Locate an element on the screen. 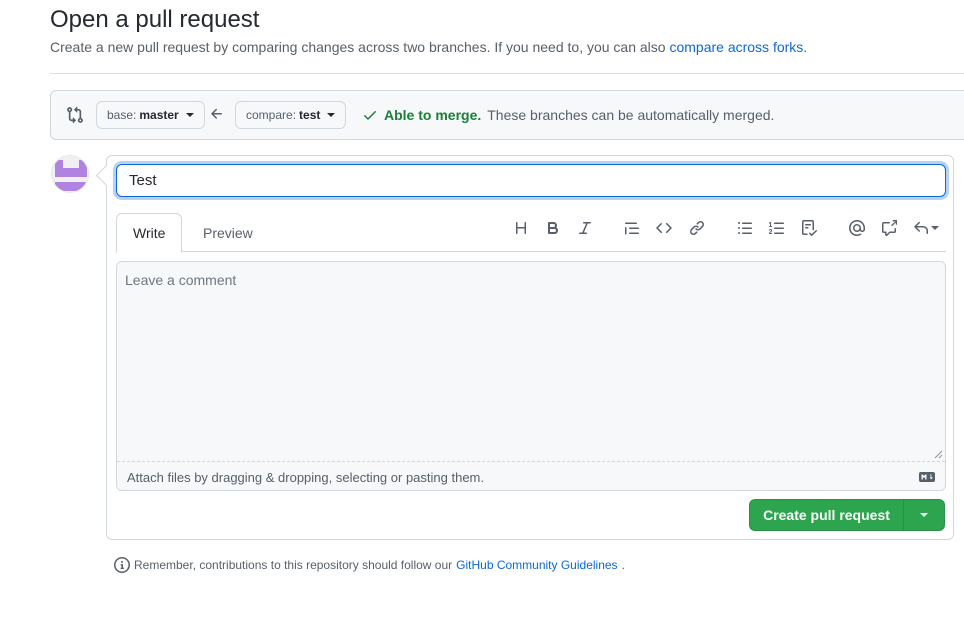 The height and width of the screenshot is (620, 964). subtitle-end: . is located at coordinates (805, 47).